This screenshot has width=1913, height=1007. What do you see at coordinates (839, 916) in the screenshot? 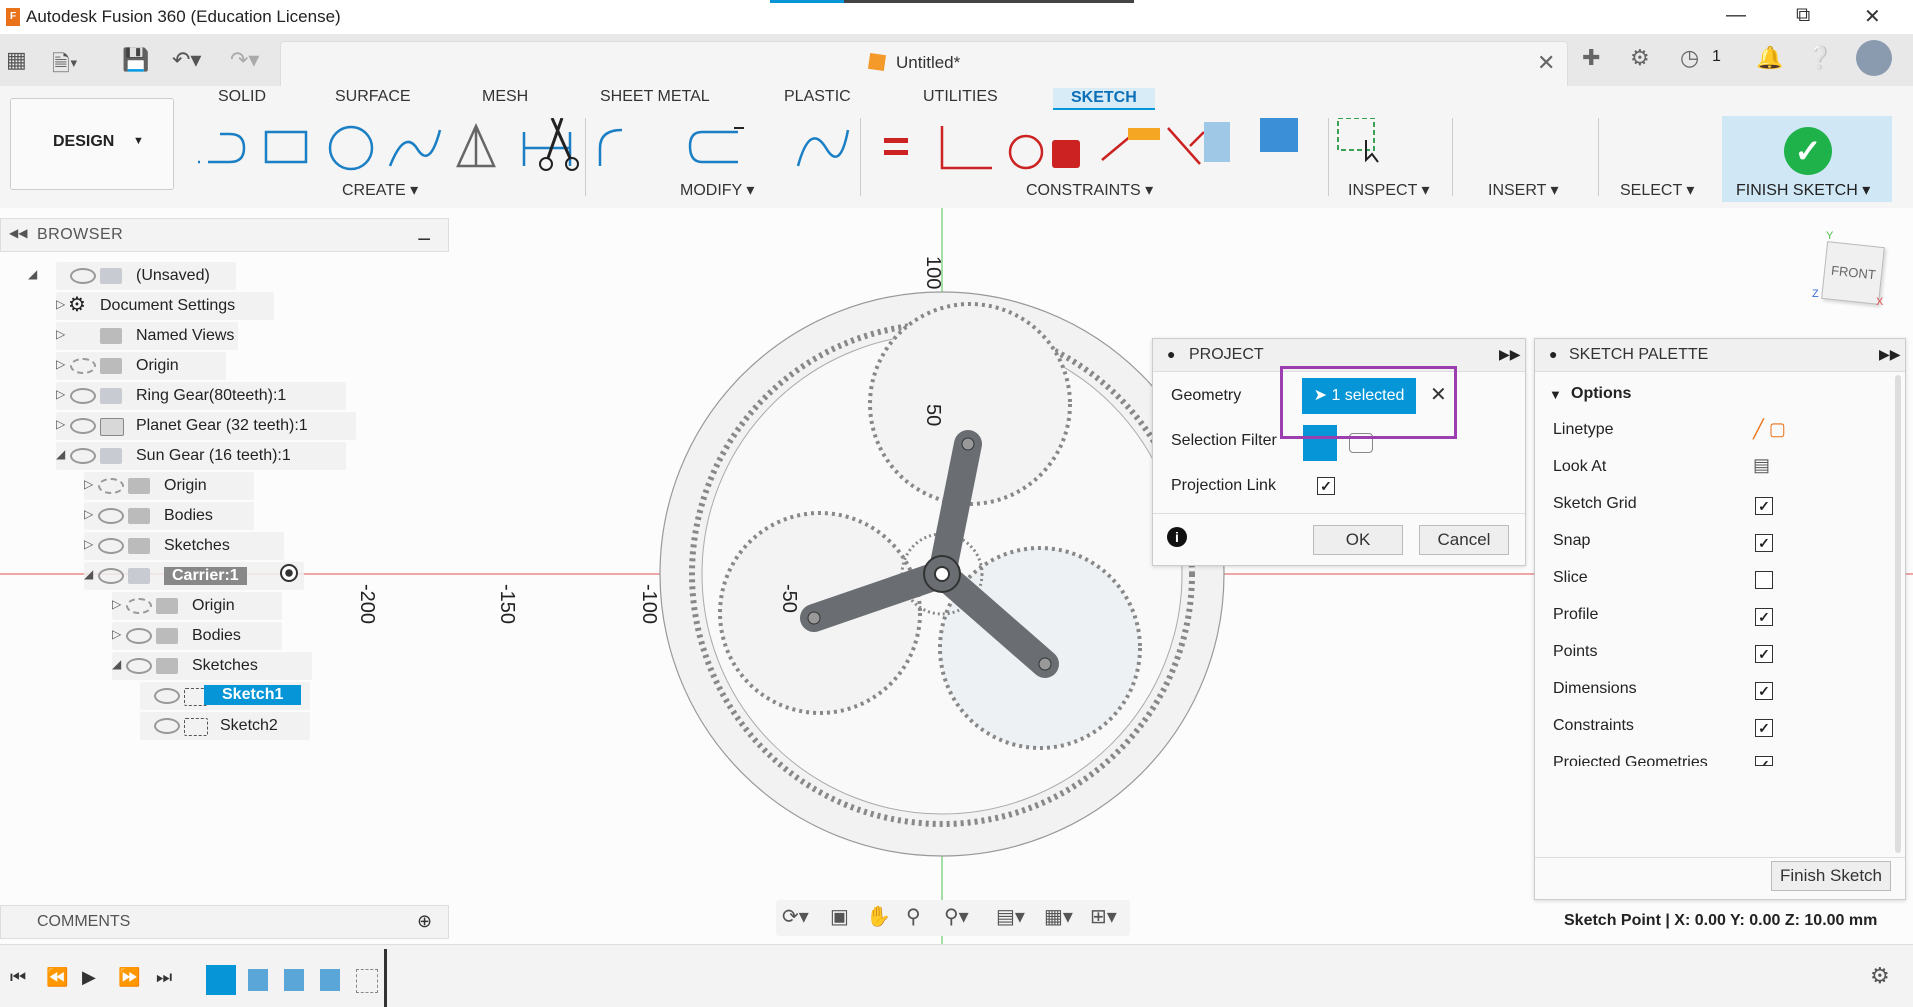
I see `look-at-icon: ▣` at bounding box center [839, 916].